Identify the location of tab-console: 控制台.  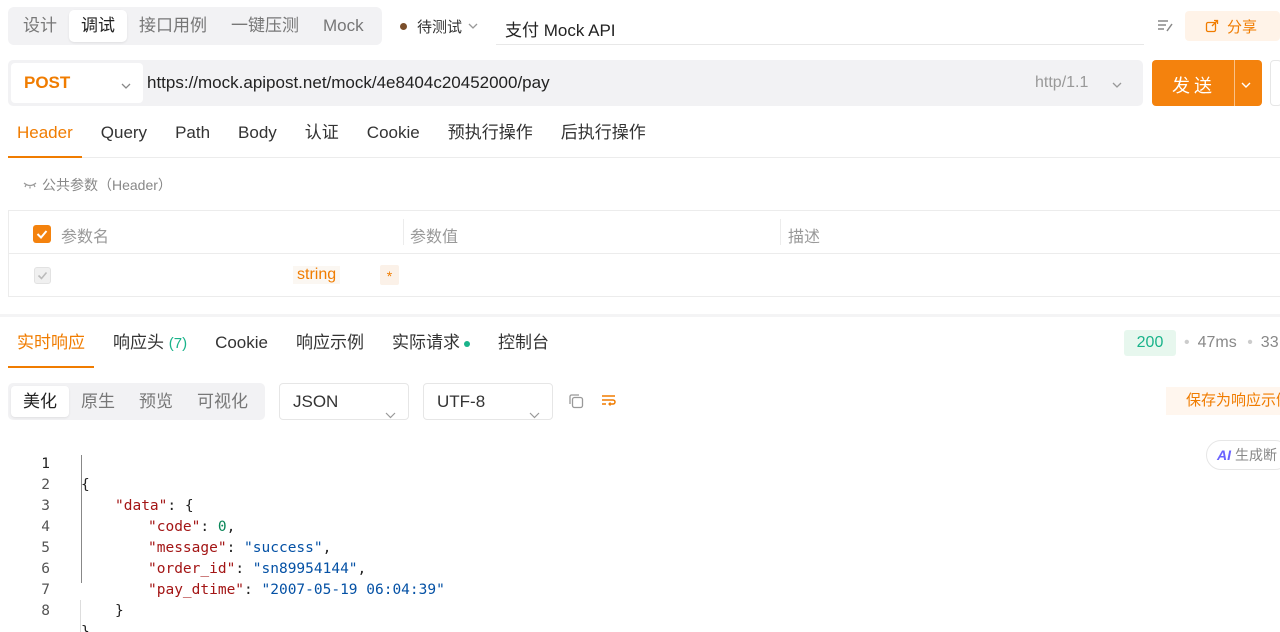
(523, 347).